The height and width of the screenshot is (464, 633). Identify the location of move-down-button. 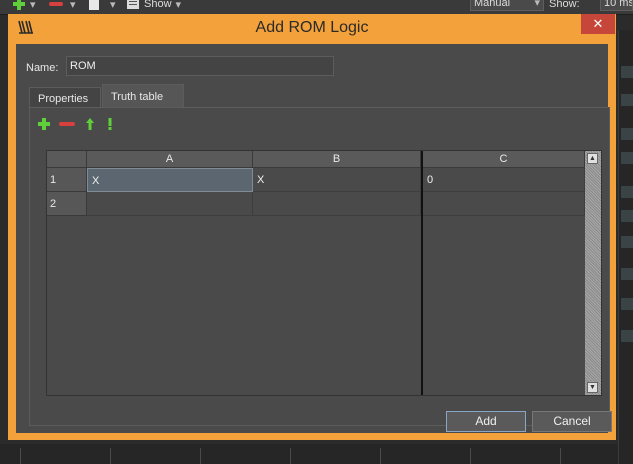
(111, 125).